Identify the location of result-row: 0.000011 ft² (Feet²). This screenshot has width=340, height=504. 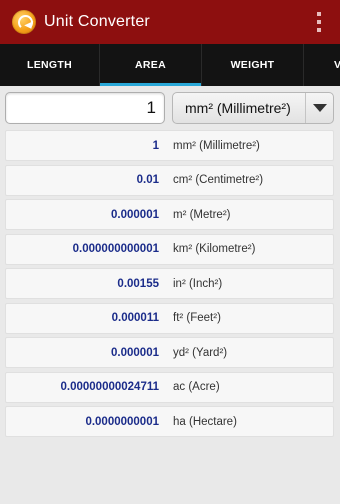
(169, 318).